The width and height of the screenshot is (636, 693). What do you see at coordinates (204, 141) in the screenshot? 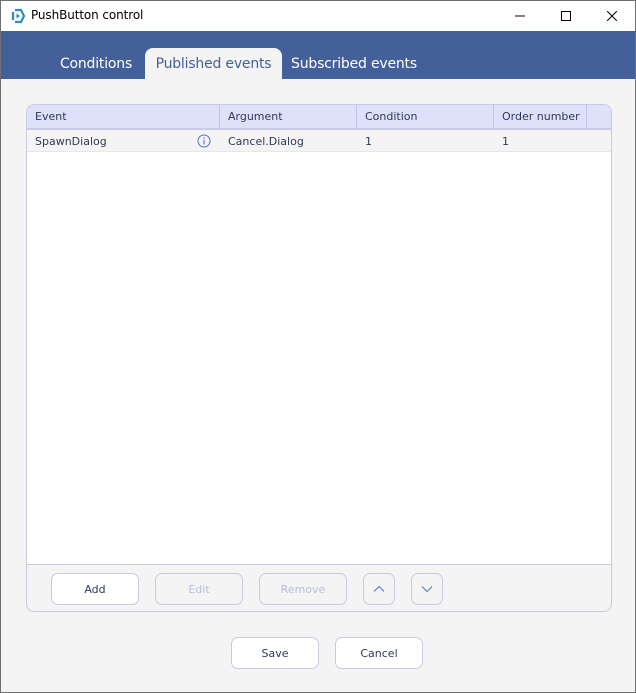
I see `info-icon` at bounding box center [204, 141].